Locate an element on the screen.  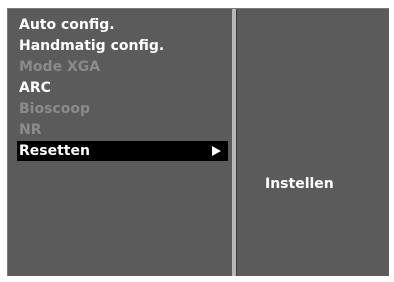
menu-item-handmatig-config: Handmatig config. is located at coordinates (120, 46).